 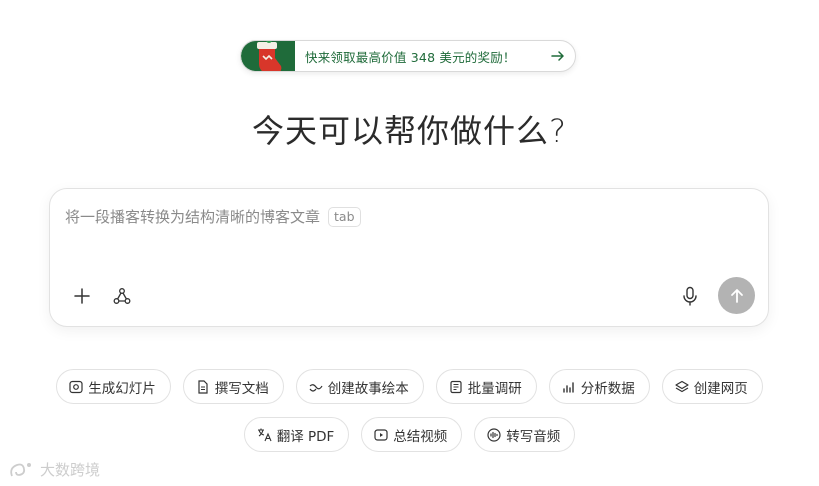 What do you see at coordinates (420, 436) in the screenshot?
I see `chip-label: 总结视频` at bounding box center [420, 436].